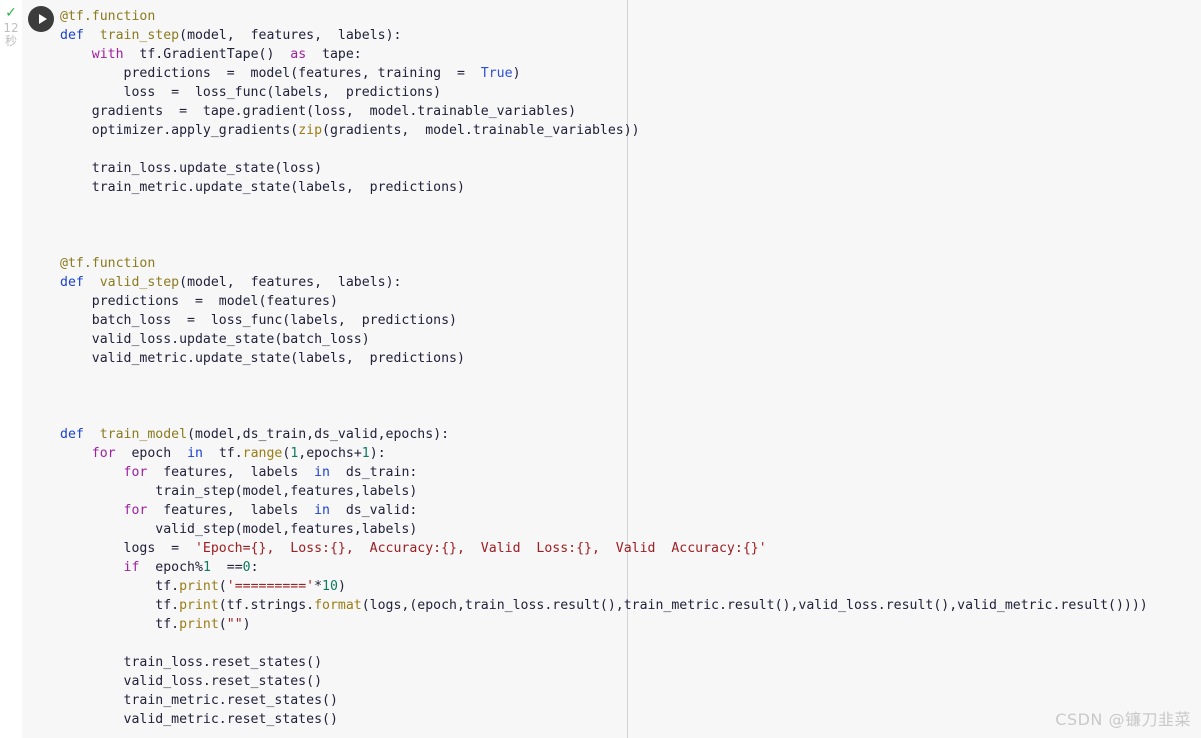 This screenshot has height=738, width=1201. Describe the element at coordinates (373, 472) in the screenshot. I see `code-token: ds_train:` at that location.